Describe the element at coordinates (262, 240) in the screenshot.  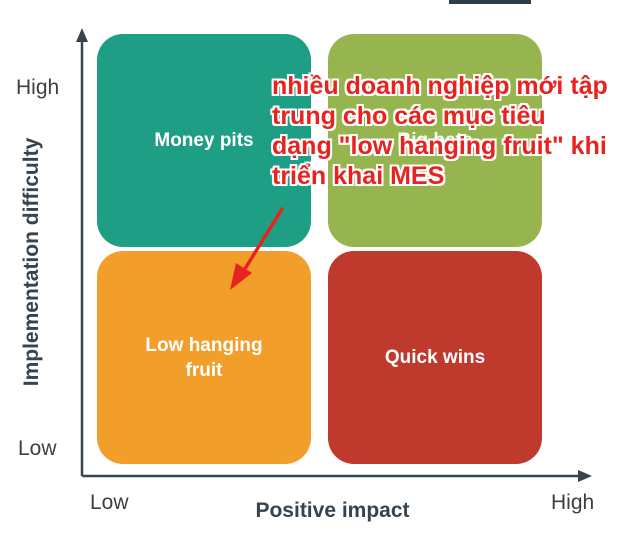
I see `annotation-arrow-shaft` at that location.